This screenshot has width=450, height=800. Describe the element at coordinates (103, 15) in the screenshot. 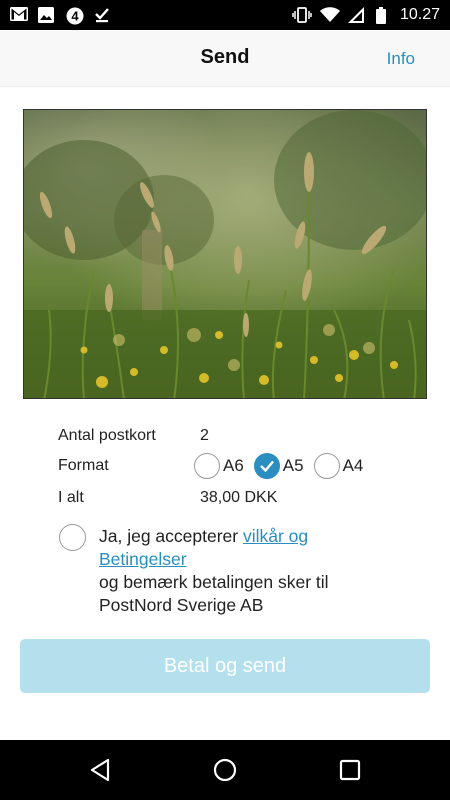

I see `download-done-icon` at that location.